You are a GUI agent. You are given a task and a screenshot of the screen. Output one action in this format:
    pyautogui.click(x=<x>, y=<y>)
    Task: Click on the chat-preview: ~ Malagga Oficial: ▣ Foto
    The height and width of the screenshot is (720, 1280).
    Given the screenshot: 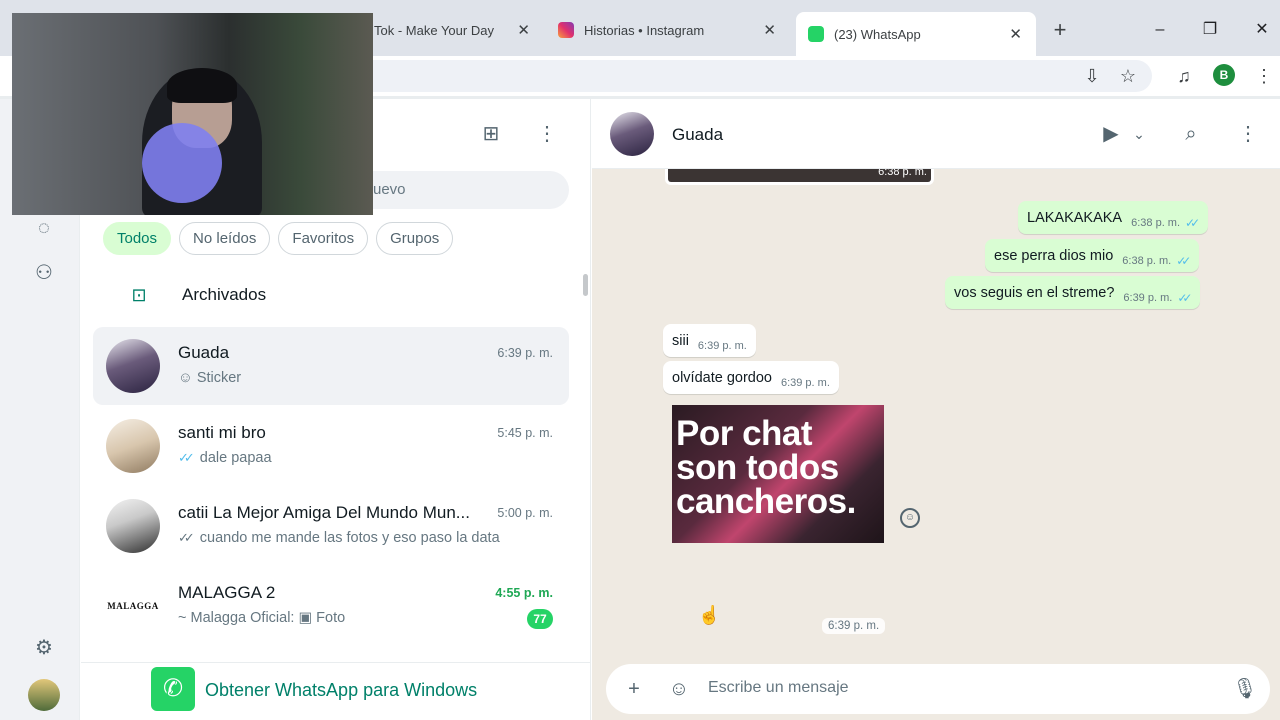 What is the action you would take?
    pyautogui.click(x=261, y=618)
    